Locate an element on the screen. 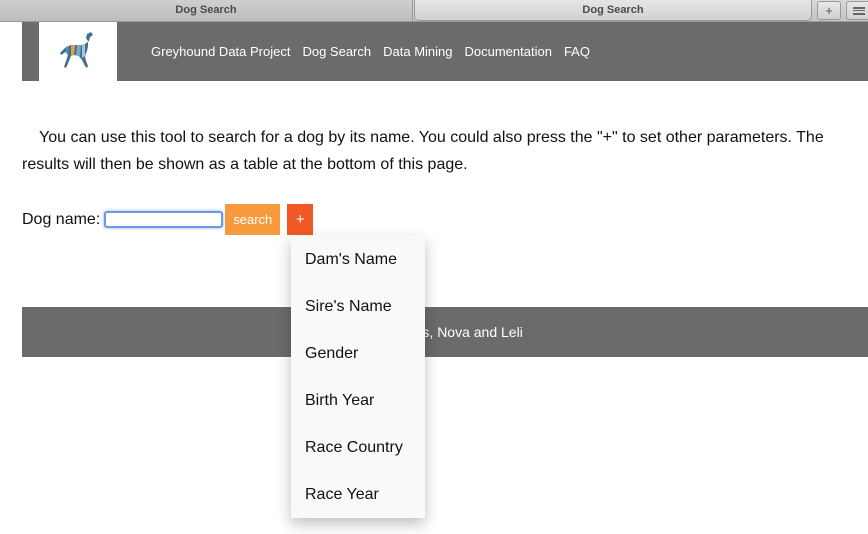 This screenshot has width=868, height=534. dropdown-item-gender: Gender is located at coordinates (358, 353).